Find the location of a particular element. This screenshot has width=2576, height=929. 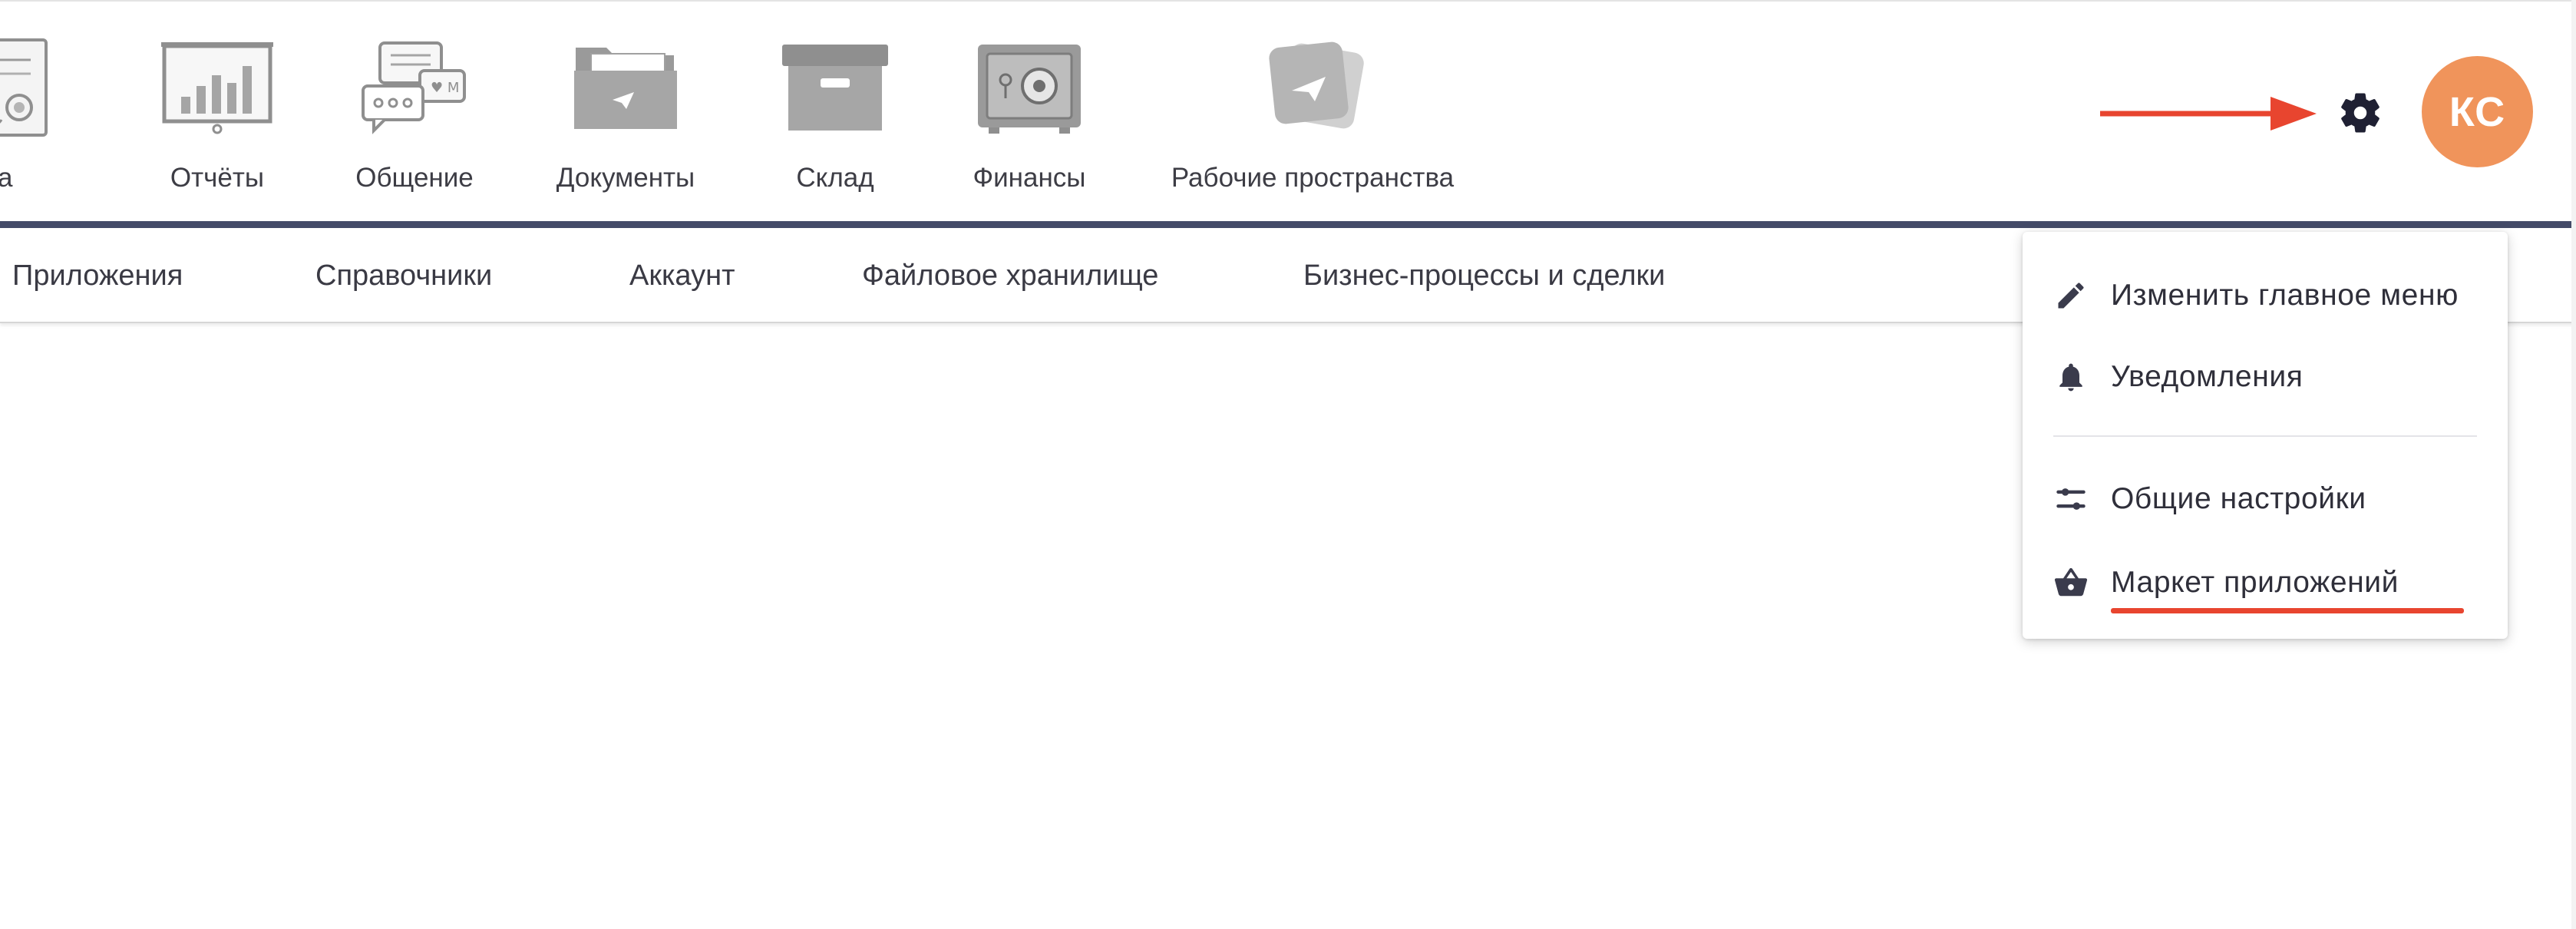

app-documents: Документы is located at coordinates (625, 117).